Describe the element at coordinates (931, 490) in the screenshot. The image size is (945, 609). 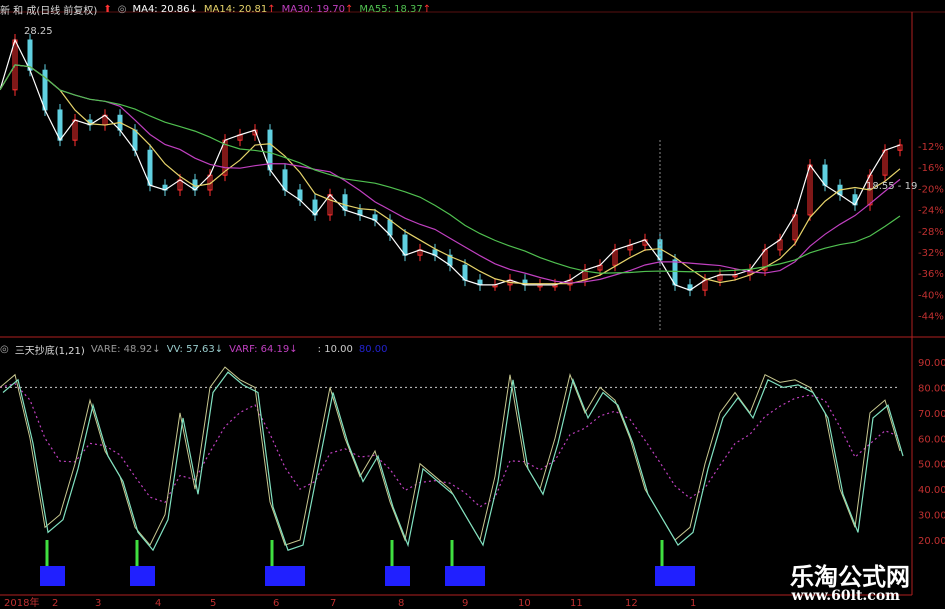
I see `indicator-tick-label: 40.00` at that location.